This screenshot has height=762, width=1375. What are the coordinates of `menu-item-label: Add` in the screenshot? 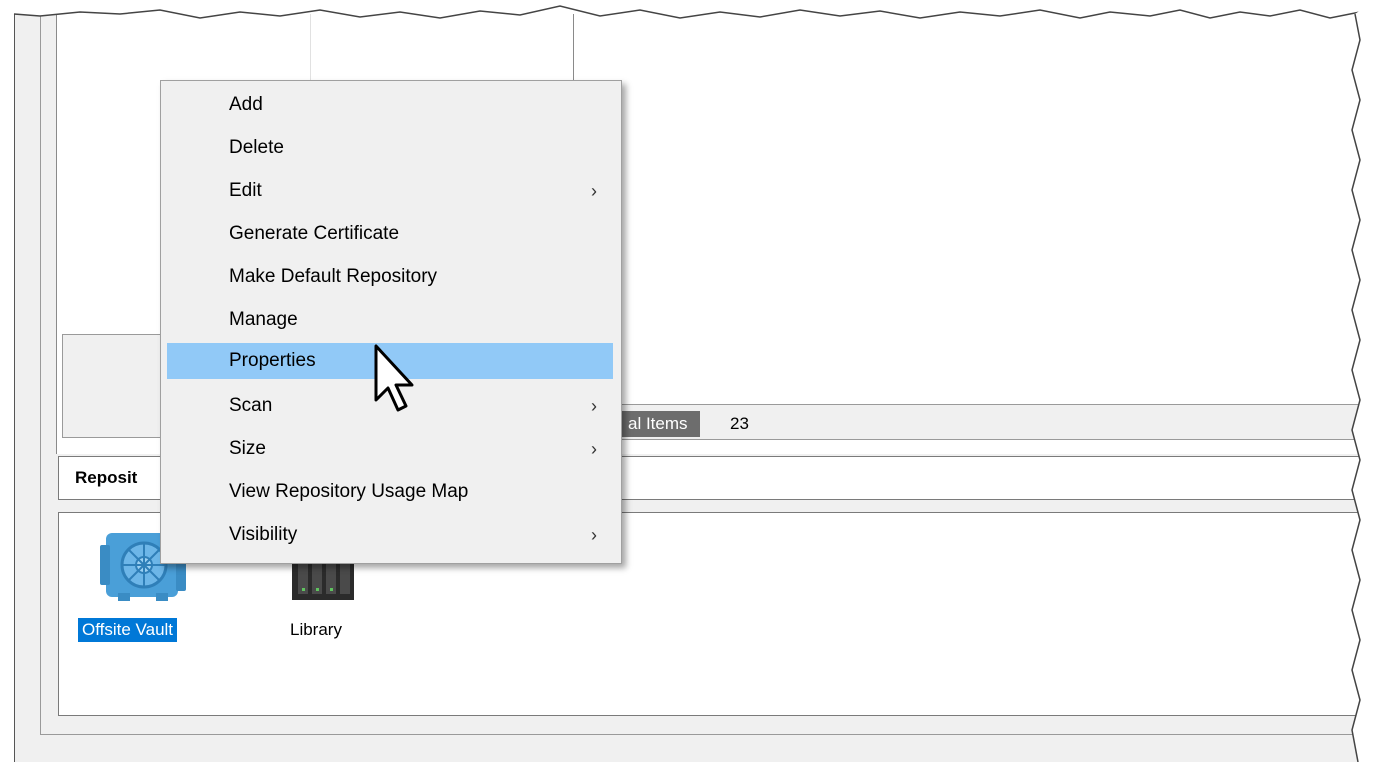 It's located at (246, 104).